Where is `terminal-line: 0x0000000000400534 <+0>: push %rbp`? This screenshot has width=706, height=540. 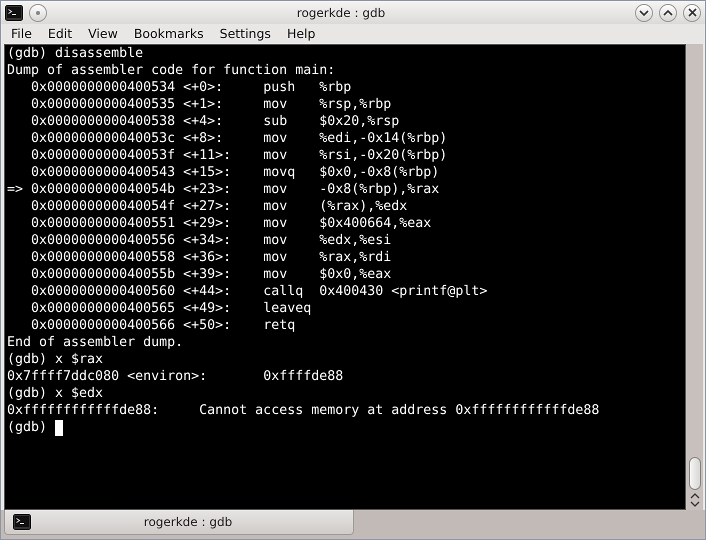 terminal-line: 0x0000000000400534 <+0>: push %rbp is located at coordinates (191, 87).